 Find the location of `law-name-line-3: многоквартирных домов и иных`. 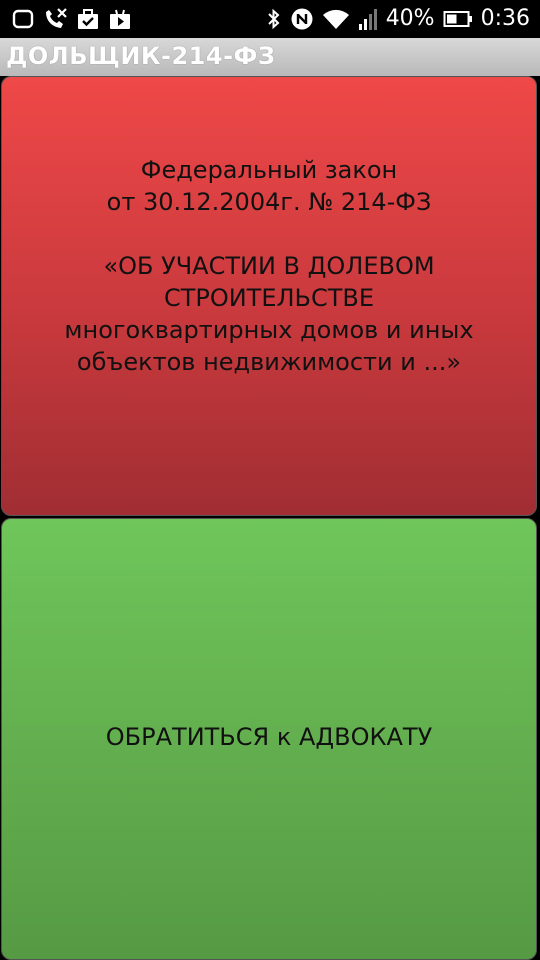

law-name-line-3: многоквартирных домов и иных is located at coordinates (269, 330).